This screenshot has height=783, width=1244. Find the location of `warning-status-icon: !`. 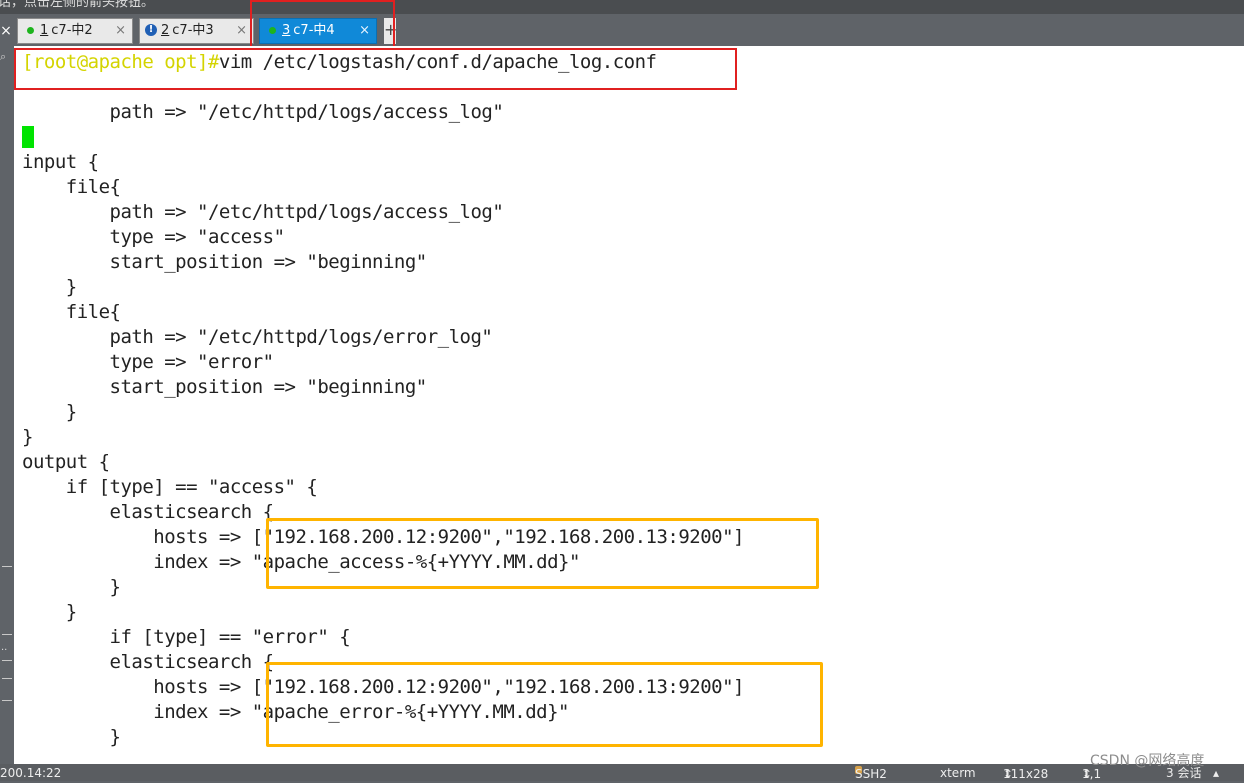

warning-status-icon: ! is located at coordinates (151, 30).